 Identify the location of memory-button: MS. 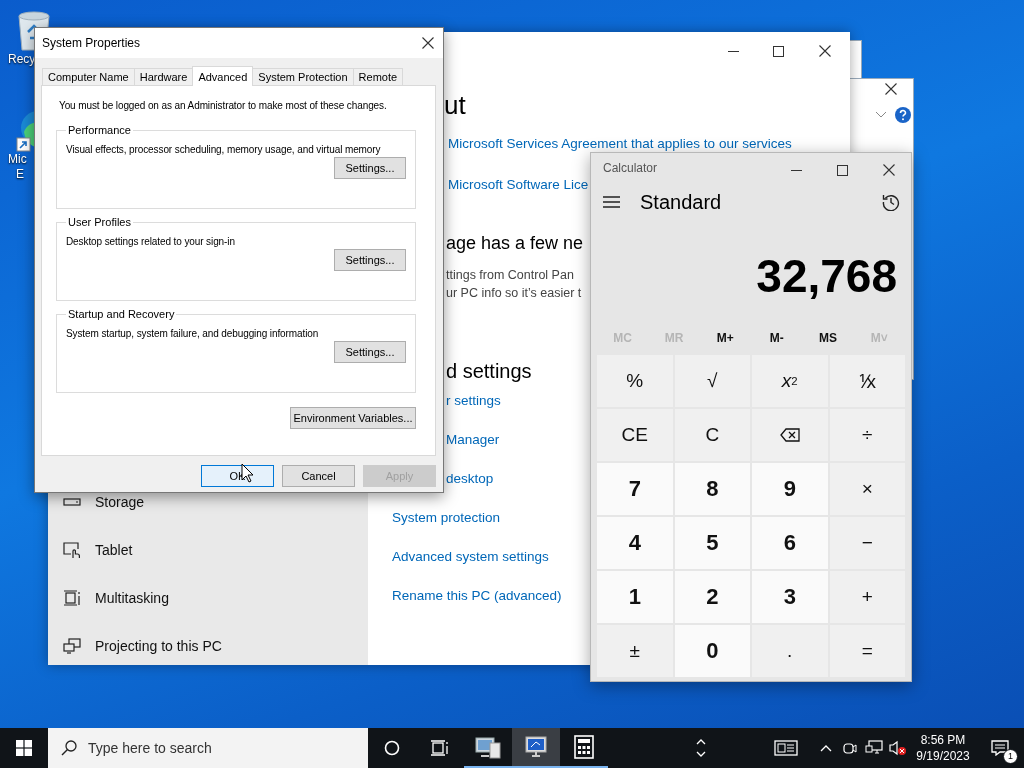
(828, 338).